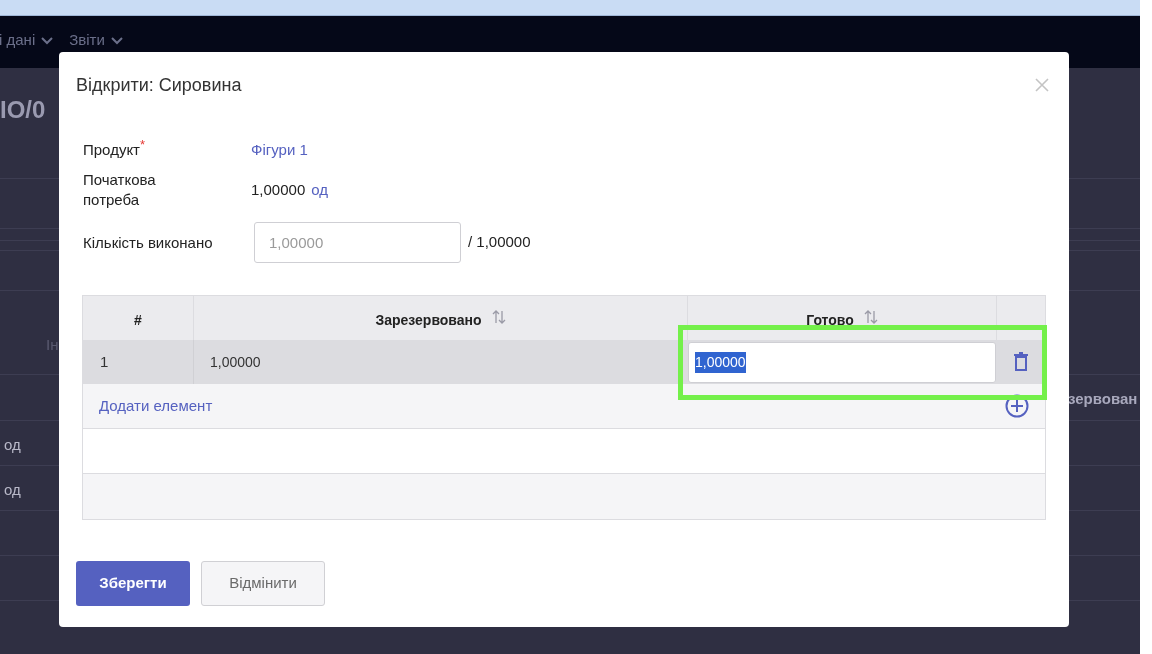  I want to click on field-label: Продукт$^{*}$, so click(115, 150).